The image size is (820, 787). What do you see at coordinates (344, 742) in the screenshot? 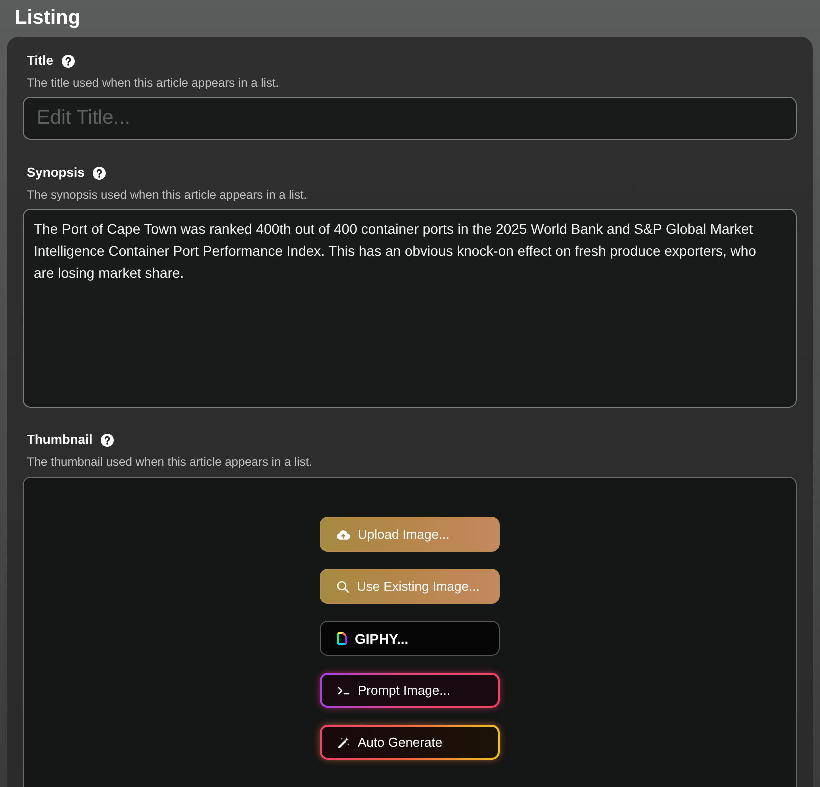
I see `magic-wand-icon` at bounding box center [344, 742].